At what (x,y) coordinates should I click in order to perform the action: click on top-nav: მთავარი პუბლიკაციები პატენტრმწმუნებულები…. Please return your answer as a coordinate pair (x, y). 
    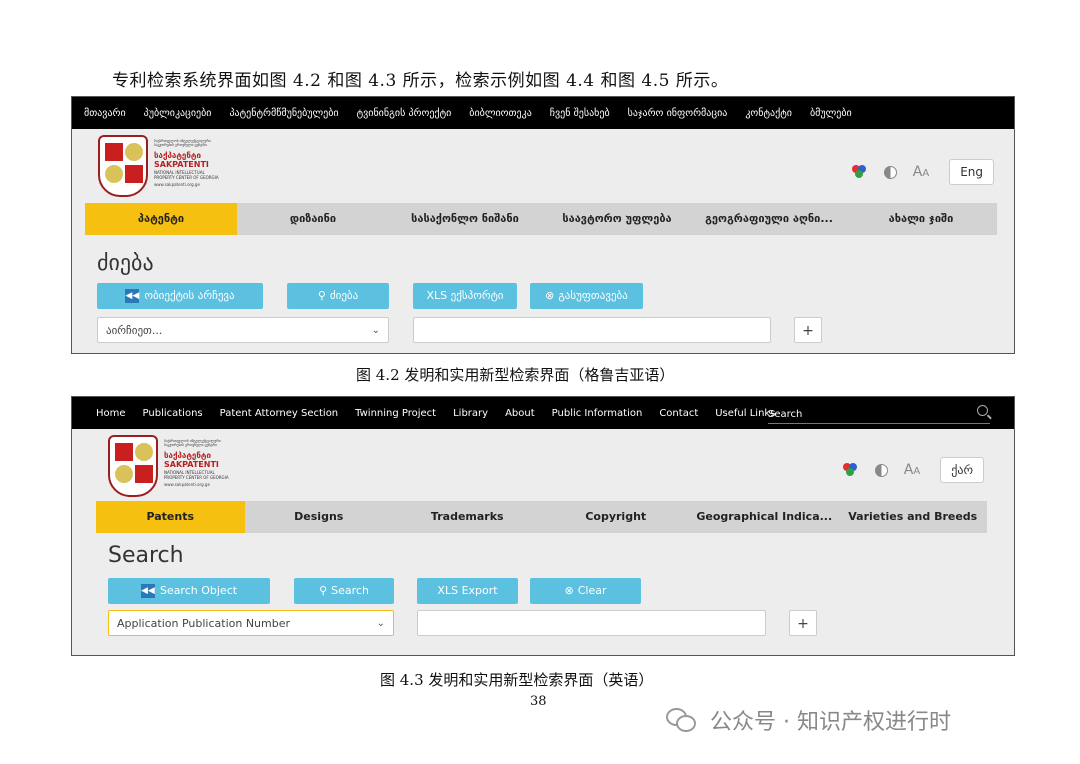
    Looking at the image, I should click on (543, 113).